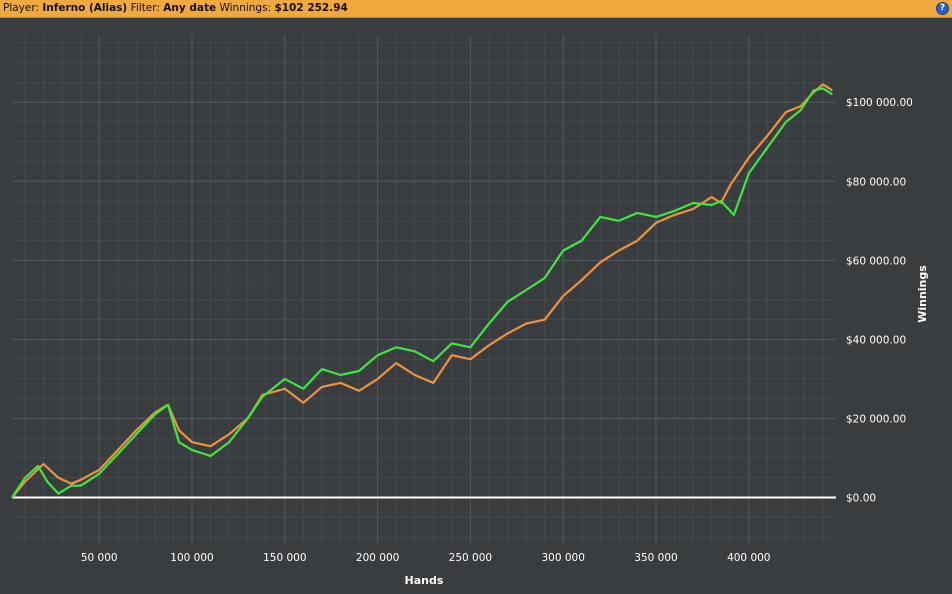 The height and width of the screenshot is (594, 952). What do you see at coordinates (876, 182) in the screenshot?
I see `y-tick-label: $80 000.00` at bounding box center [876, 182].